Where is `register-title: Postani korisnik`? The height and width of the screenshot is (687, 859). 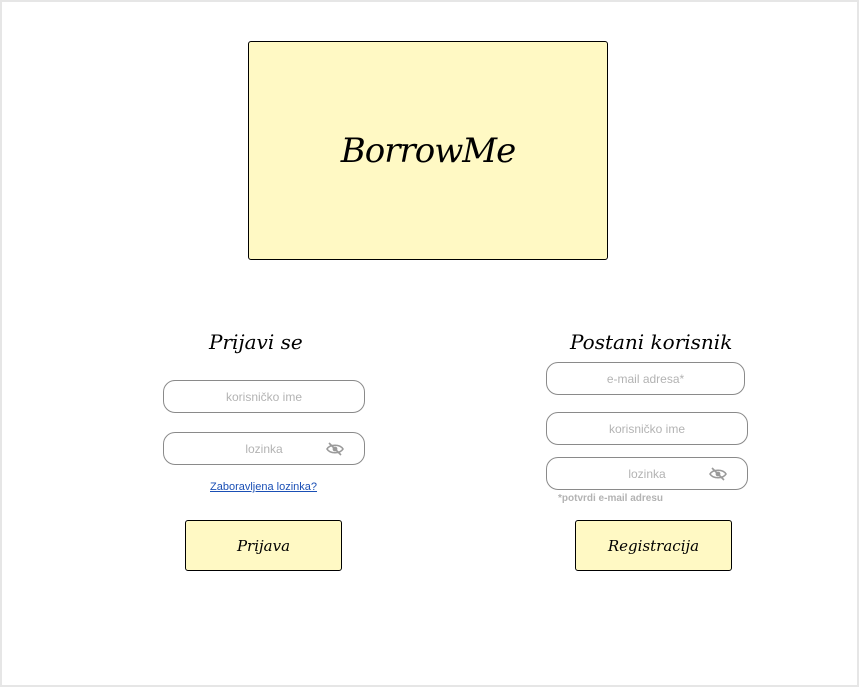 register-title: Postani korisnik is located at coordinates (651, 342).